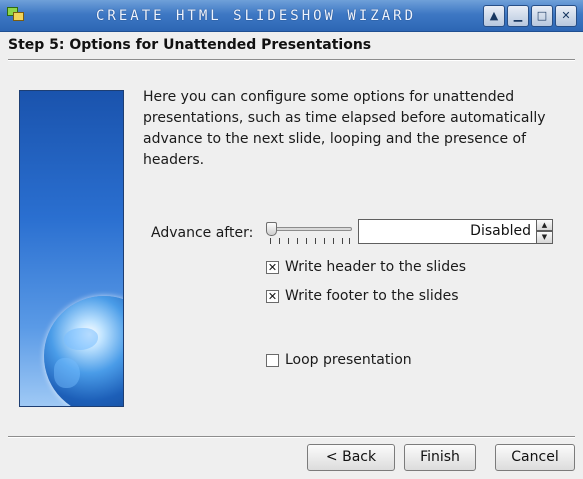  I want to click on minimize-icon: ▁, so click(518, 16).